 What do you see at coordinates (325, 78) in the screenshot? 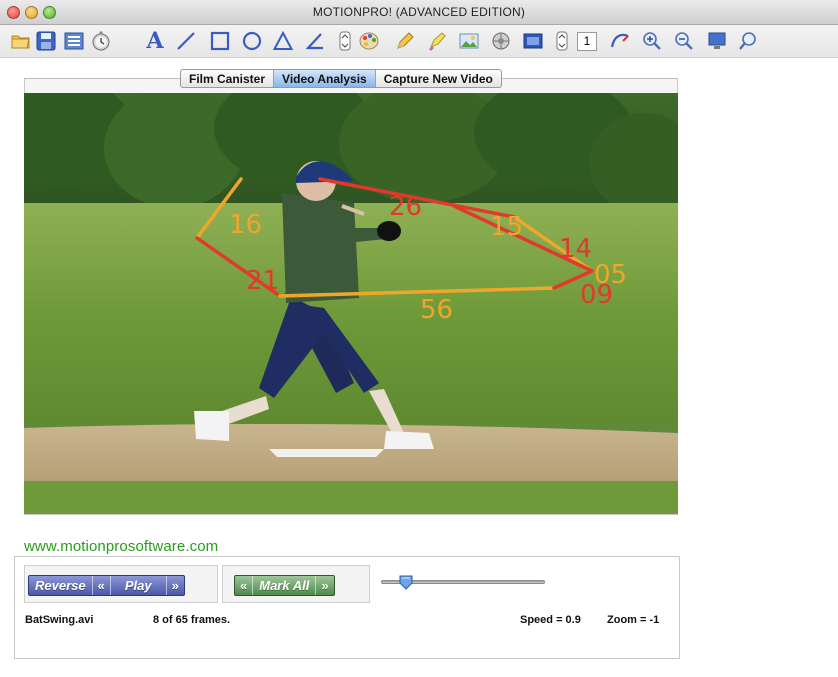
I see `tab-video-analysis: Video Analysis` at bounding box center [325, 78].